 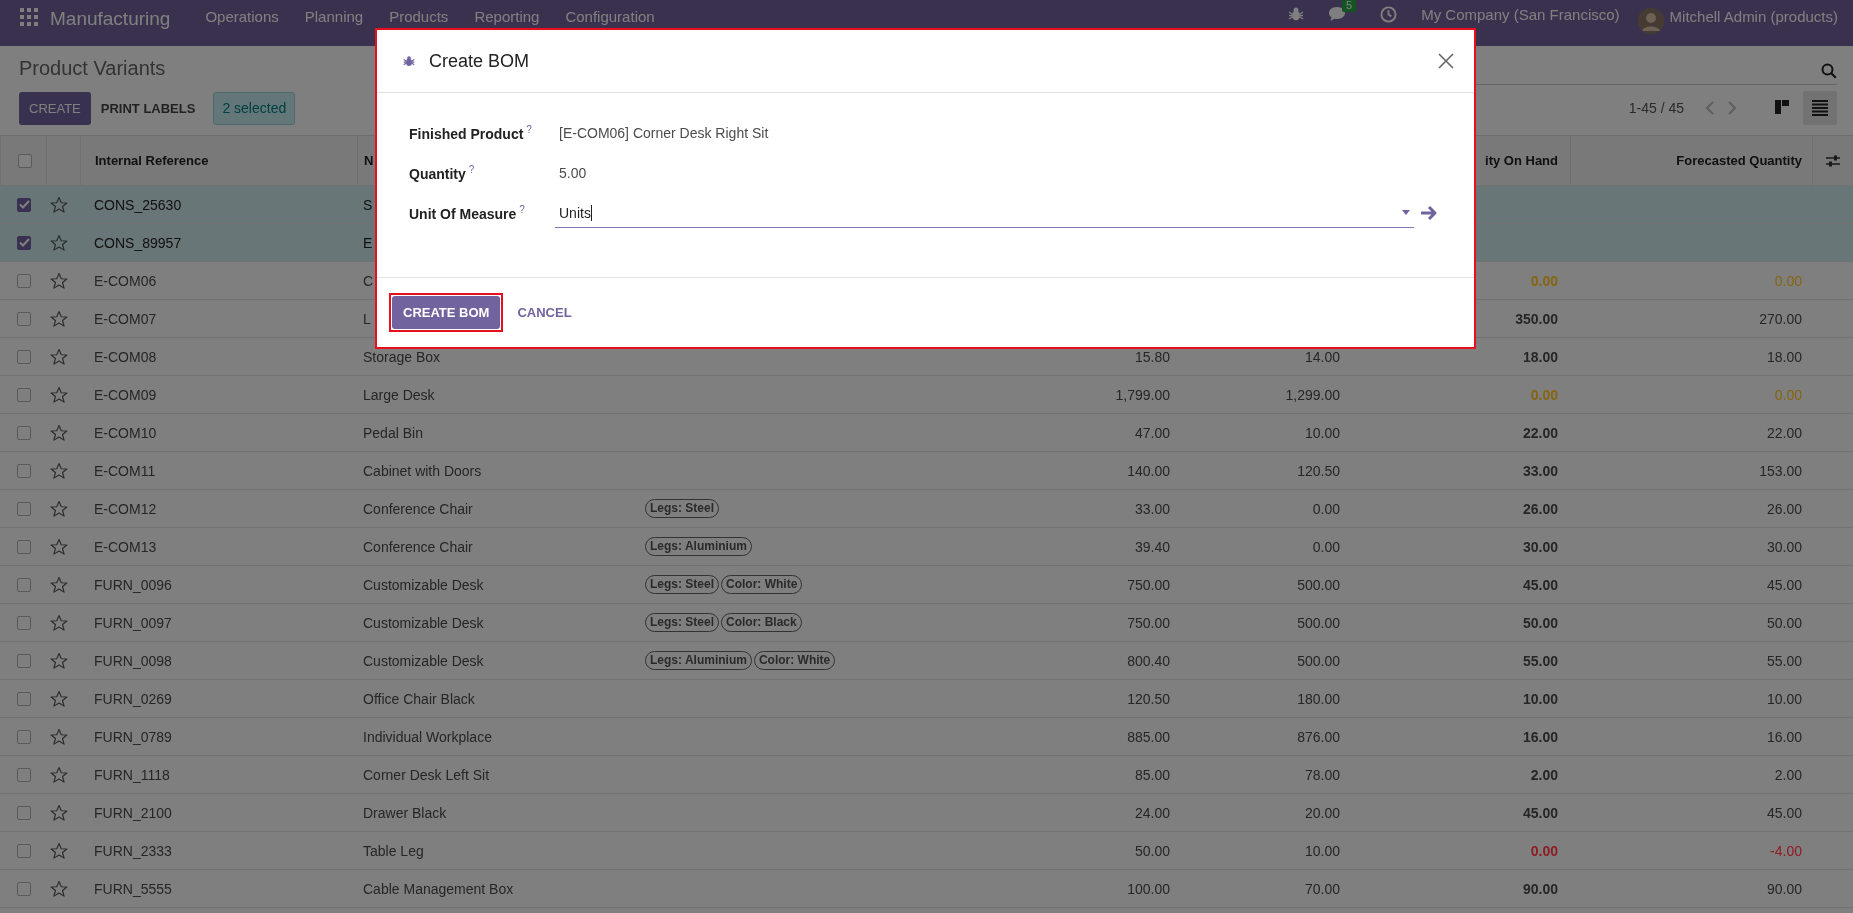 I want to click on table-cell: 120.50, so click(x=1148, y=698).